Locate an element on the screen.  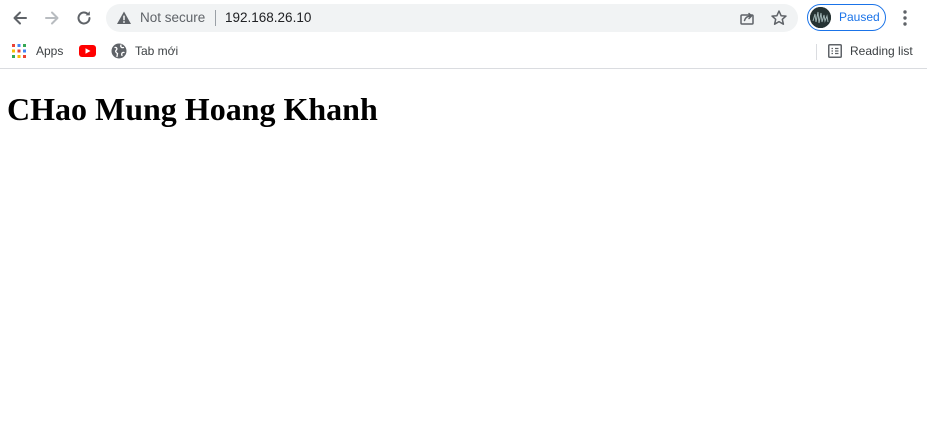
reading-list-button: Reading list is located at coordinates (870, 51).